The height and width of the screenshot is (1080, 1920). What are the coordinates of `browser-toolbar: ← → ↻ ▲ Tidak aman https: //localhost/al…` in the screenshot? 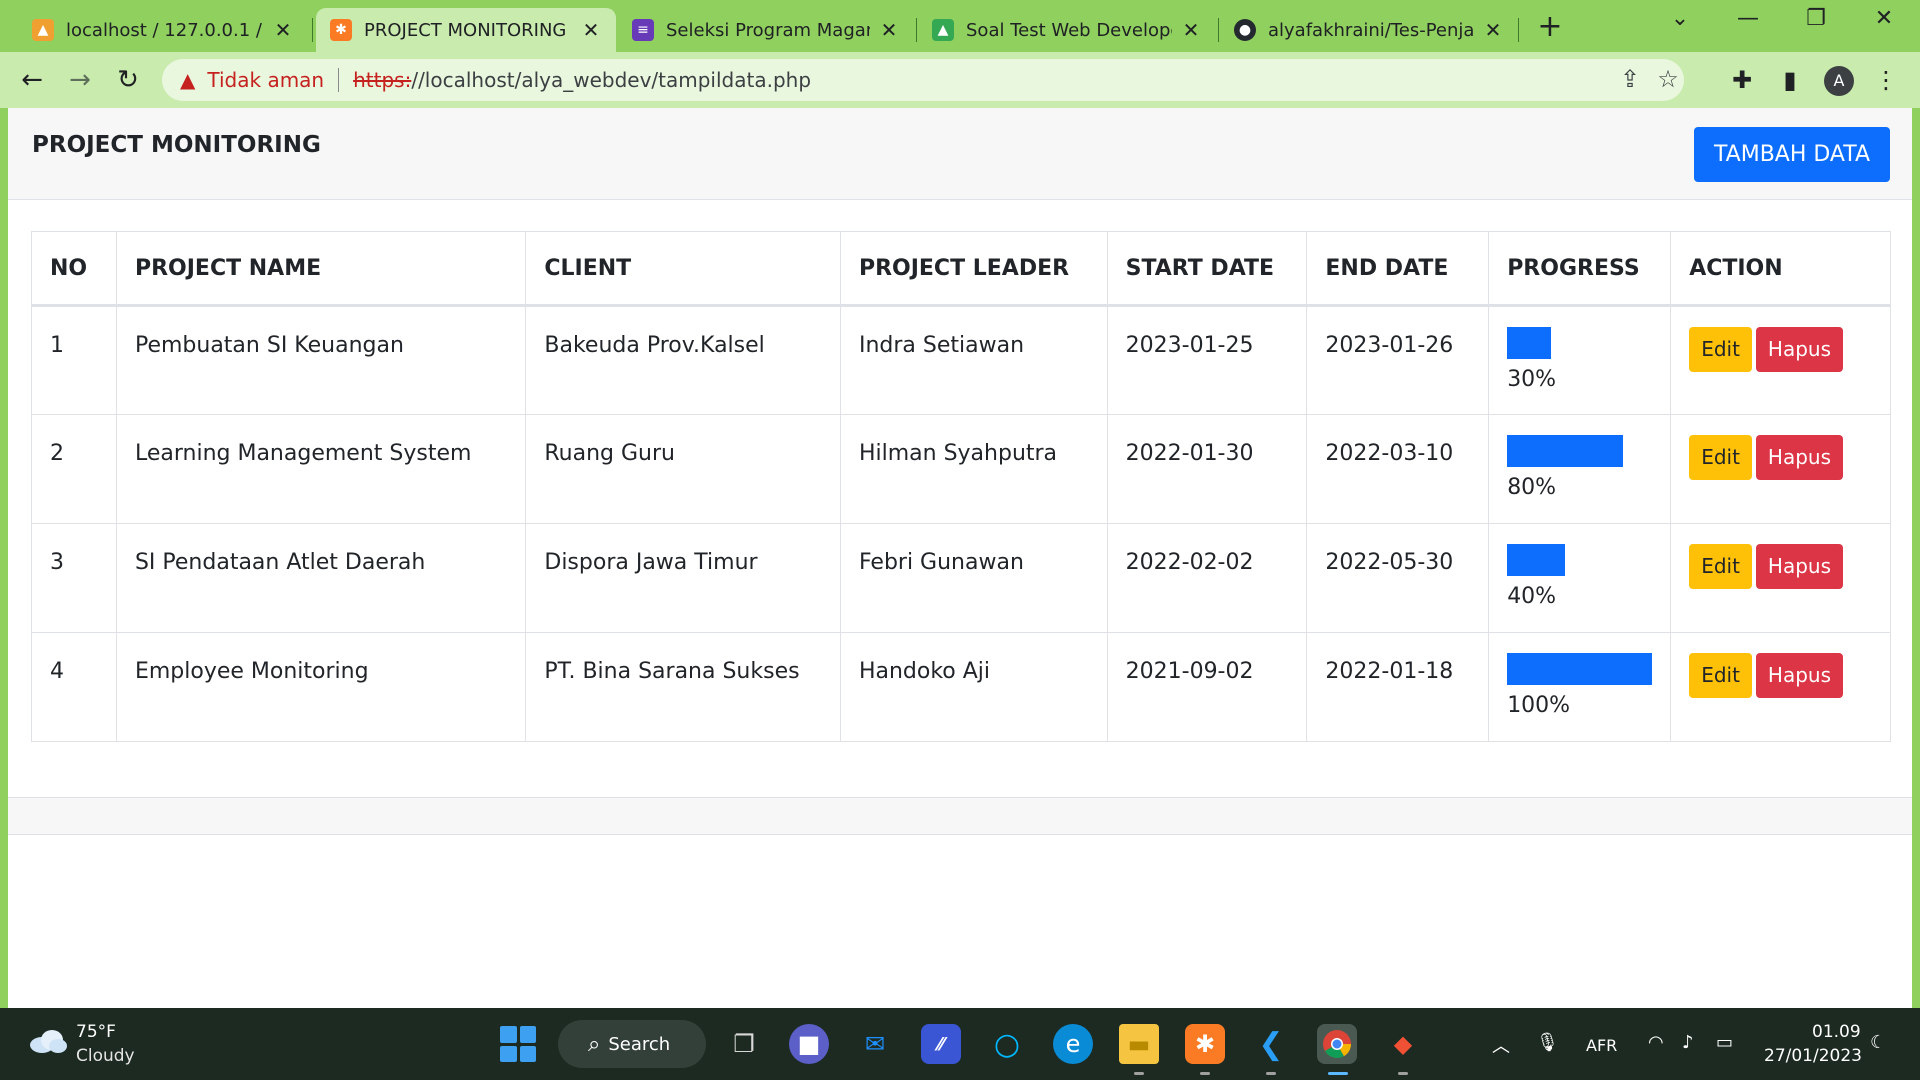 It's located at (960, 80).